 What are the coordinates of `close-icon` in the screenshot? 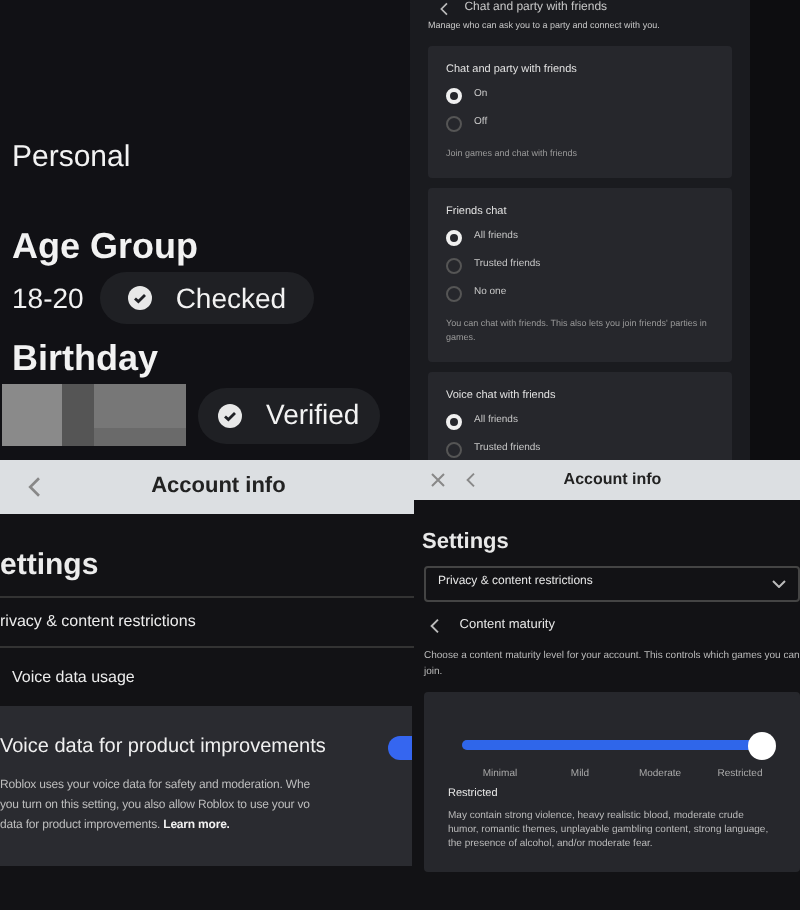 It's located at (438, 480).